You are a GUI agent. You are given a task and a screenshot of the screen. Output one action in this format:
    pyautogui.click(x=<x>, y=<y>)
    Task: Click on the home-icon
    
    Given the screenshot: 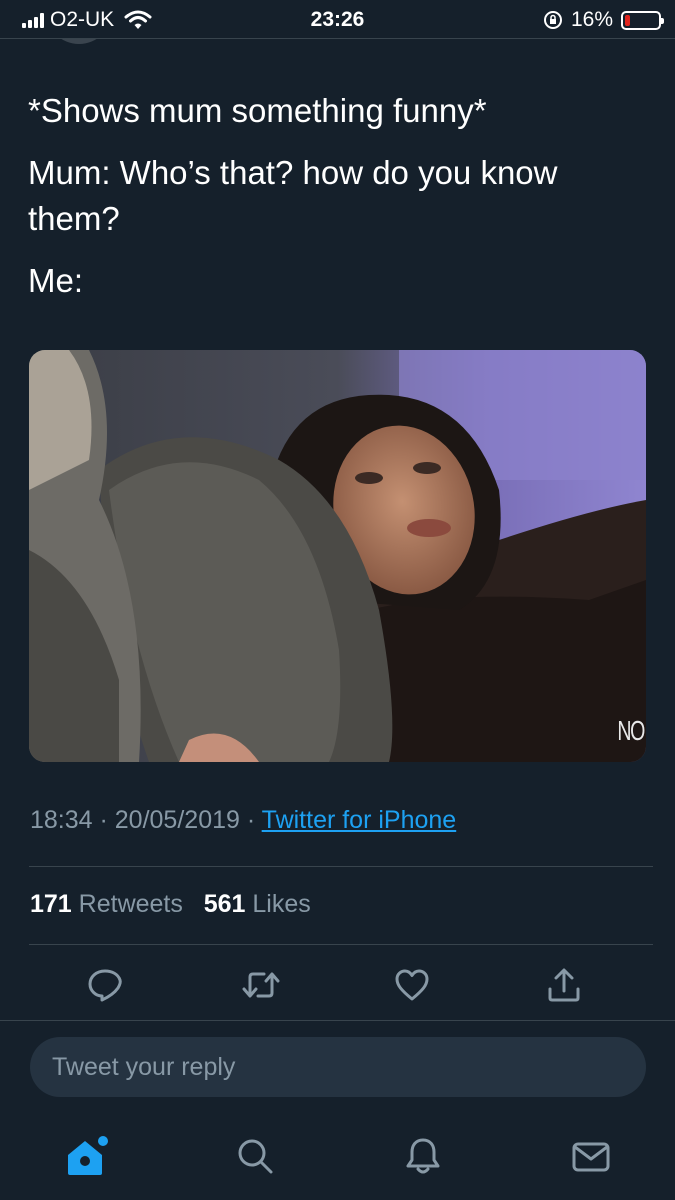 What is the action you would take?
    pyautogui.click(x=88, y=1155)
    